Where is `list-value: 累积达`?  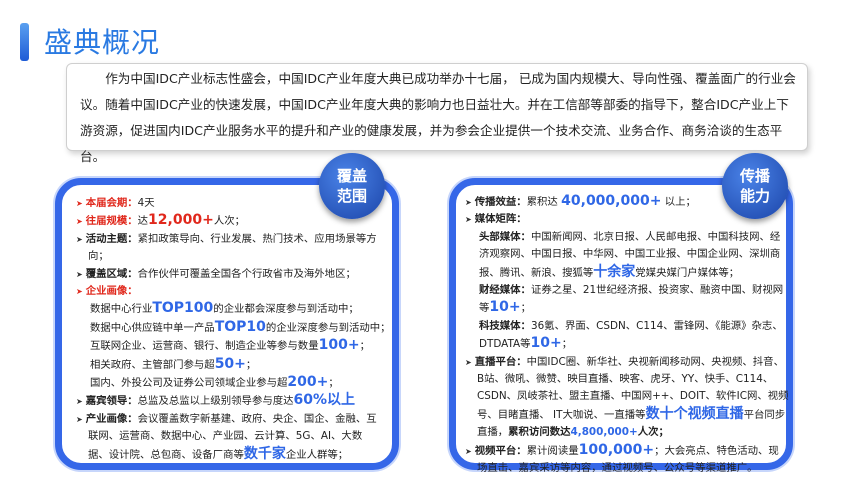
list-value: 累积达 is located at coordinates (542, 202).